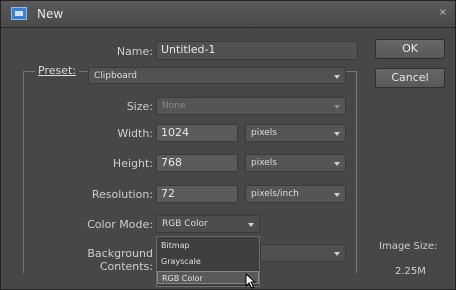 This screenshot has height=290, width=456. Describe the element at coordinates (197, 163) in the screenshot. I see `height-input: 768` at that location.